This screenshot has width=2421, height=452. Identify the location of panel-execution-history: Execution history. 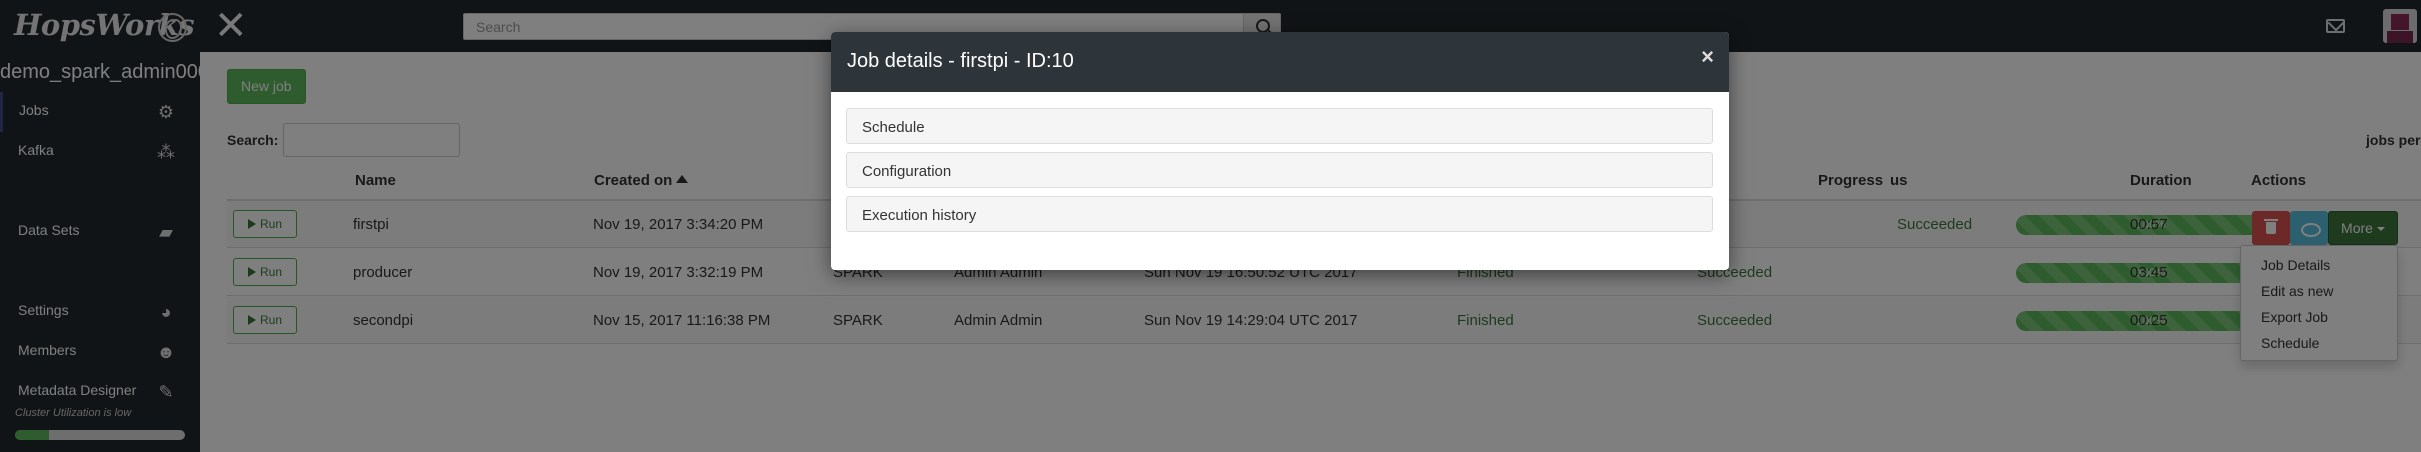
(1279, 214).